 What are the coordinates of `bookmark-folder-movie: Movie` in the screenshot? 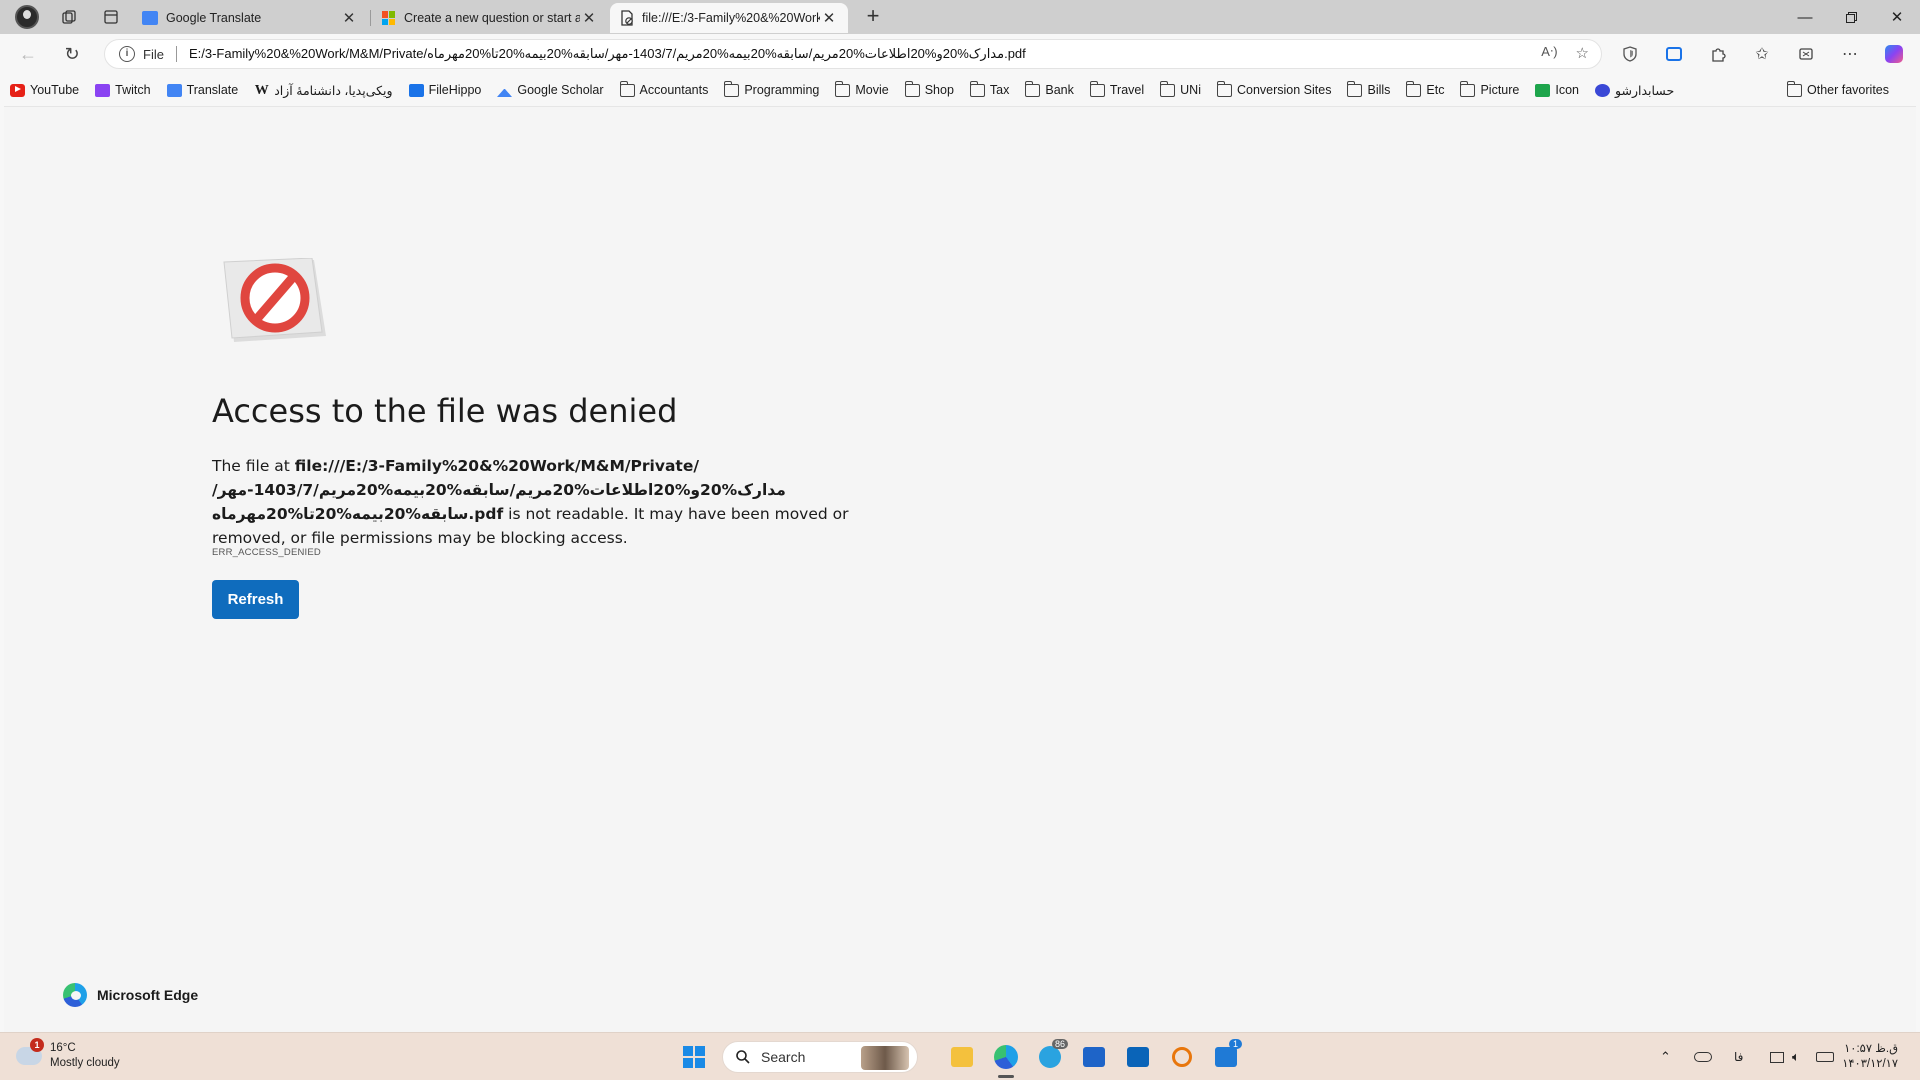 It's located at (862, 88).